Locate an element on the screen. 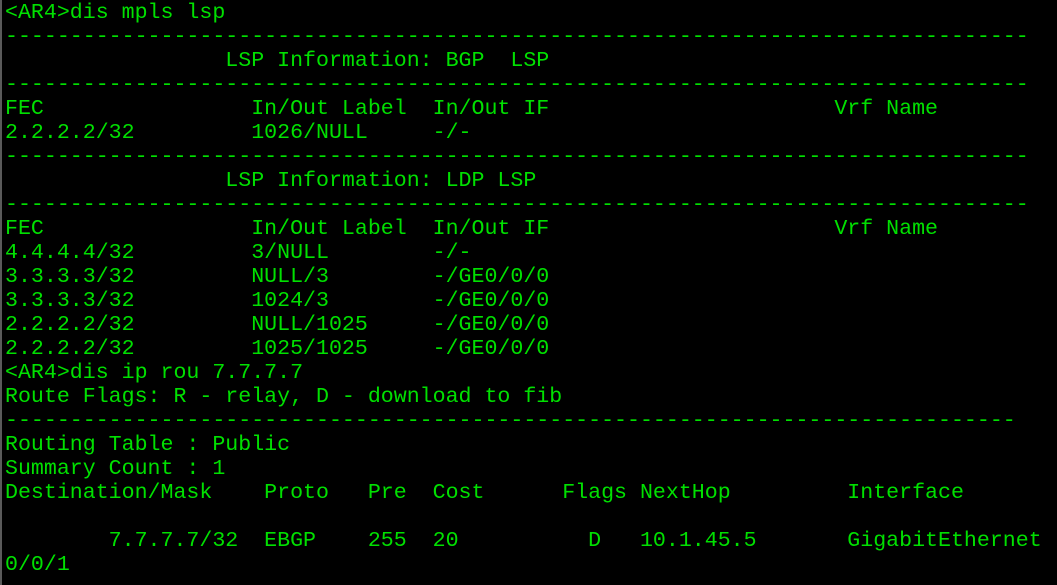 The image size is (1057, 585). routing-table-name: Routing Table : Public is located at coordinates (148, 445).